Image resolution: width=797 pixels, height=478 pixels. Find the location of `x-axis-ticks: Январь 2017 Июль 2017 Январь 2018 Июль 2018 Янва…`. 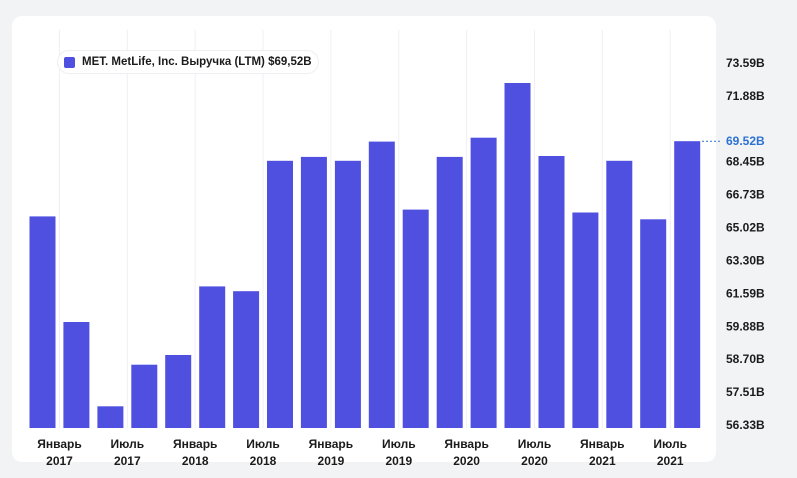

x-axis-ticks: Январь 2017 Июль 2017 Январь 2018 Июль 2018 Янва… is located at coordinates (362, 452).